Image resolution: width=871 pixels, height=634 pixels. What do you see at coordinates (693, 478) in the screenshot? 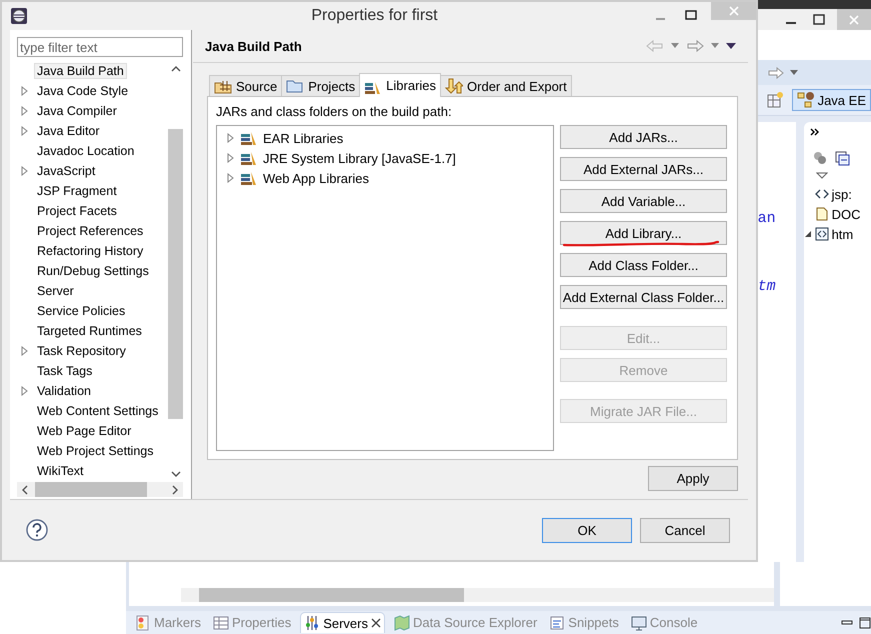
I see `apply-button: Apply` at bounding box center [693, 478].